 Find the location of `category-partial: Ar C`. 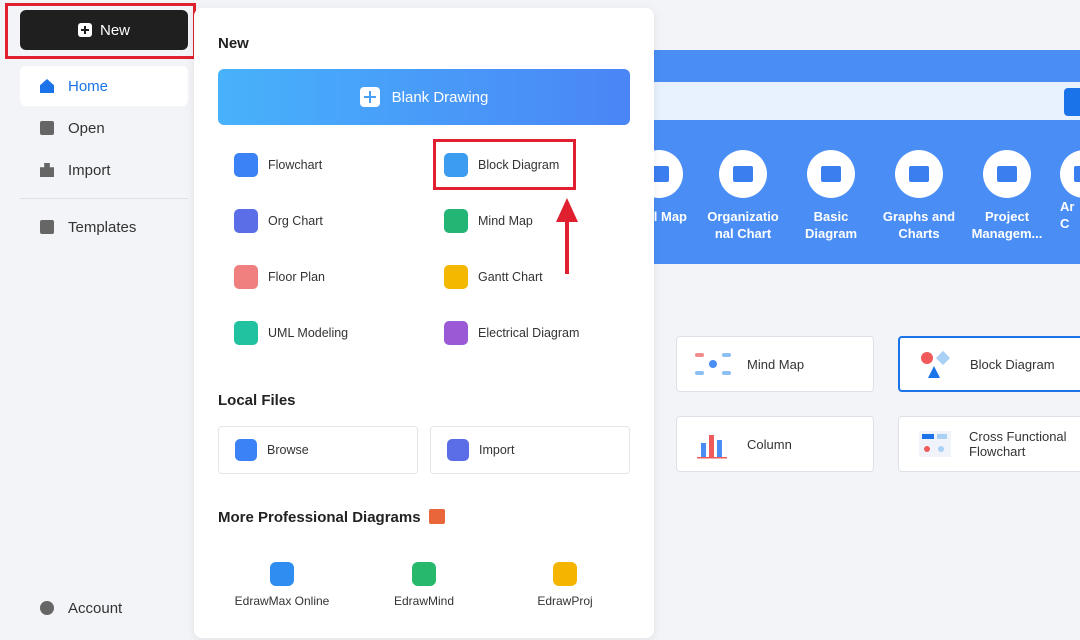

category-partial: Ar C is located at coordinates (1070, 191).